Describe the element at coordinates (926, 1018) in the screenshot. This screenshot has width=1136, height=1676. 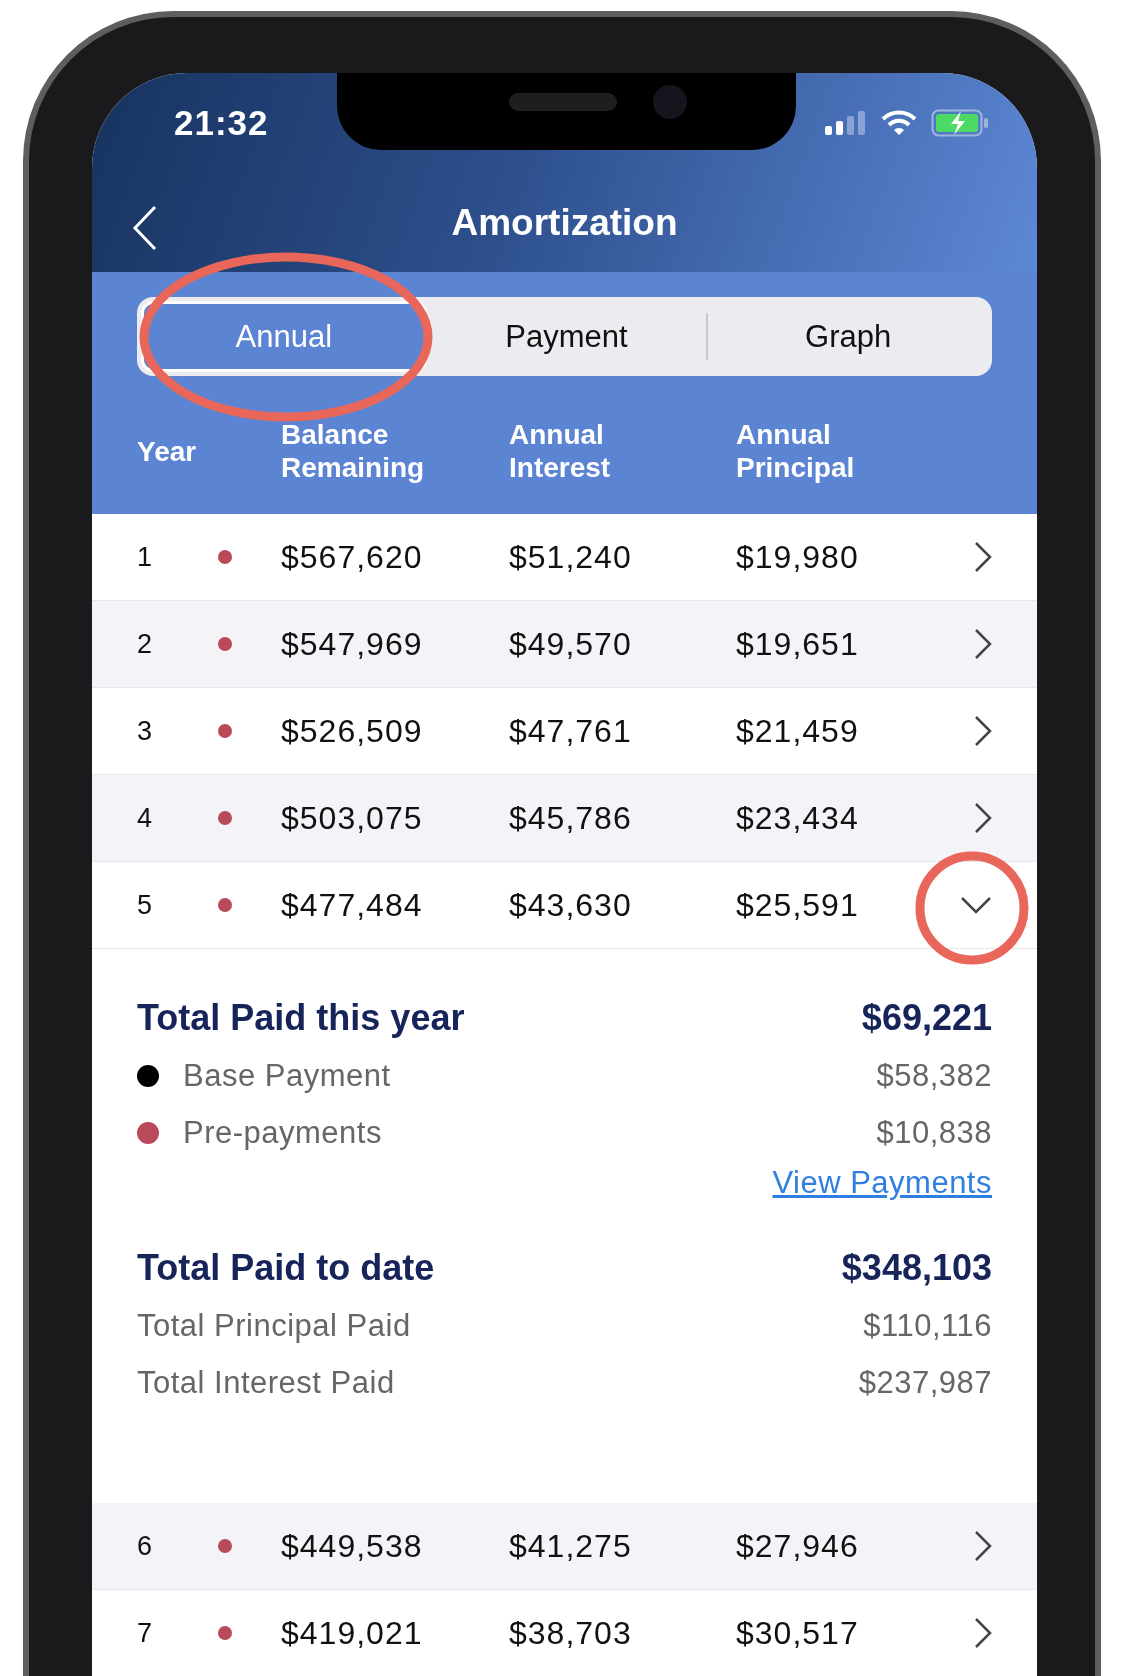
I see `total-amount: $69,221` at that location.